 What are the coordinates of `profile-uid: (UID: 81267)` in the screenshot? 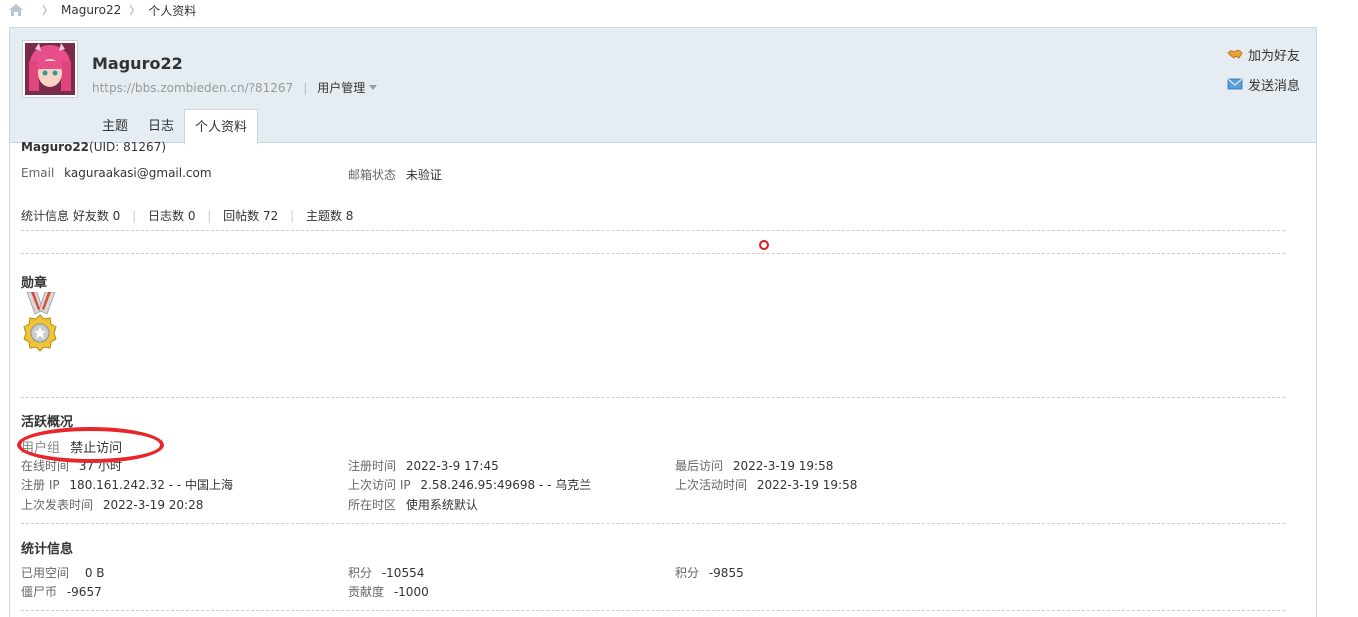 It's located at (128, 147).